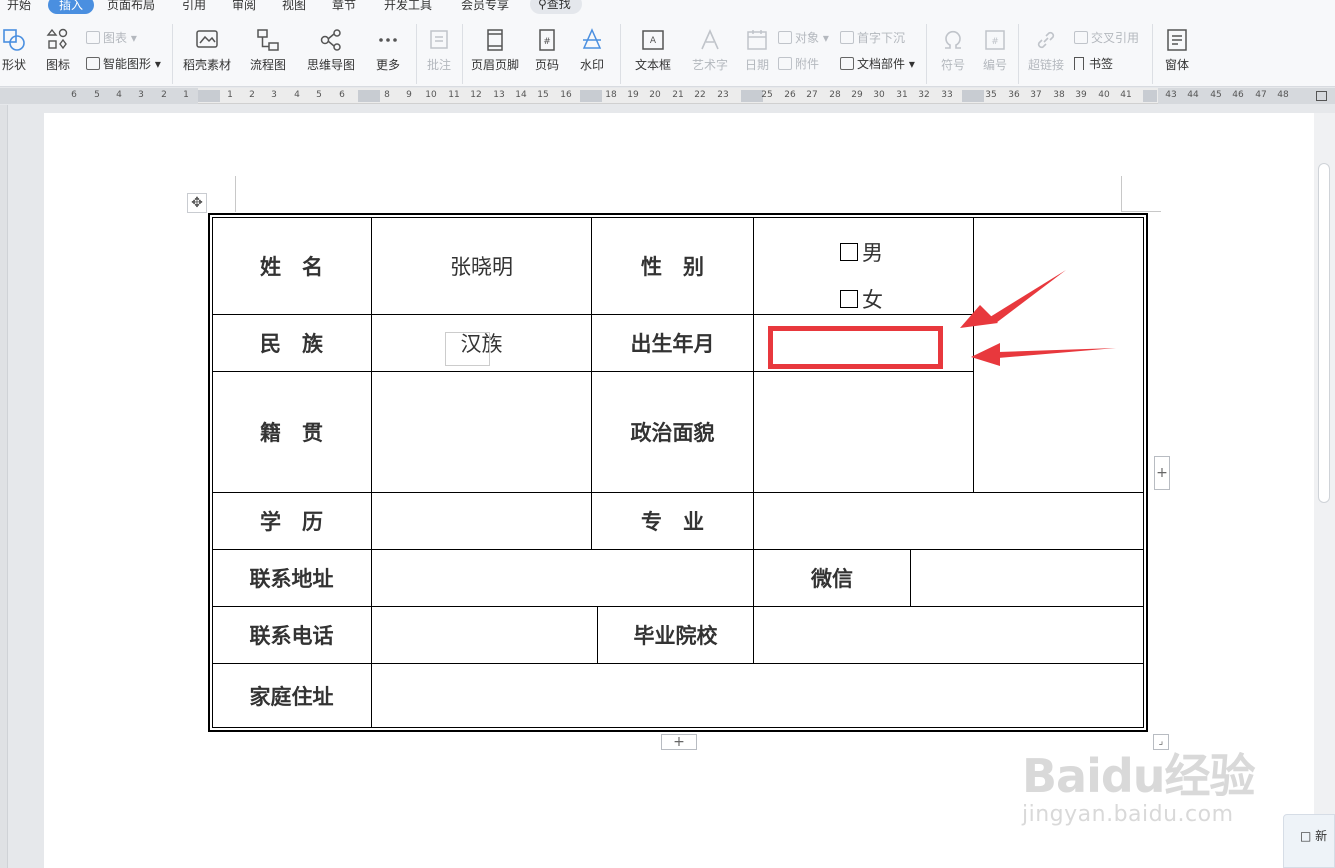  Describe the element at coordinates (197, 203) in the screenshot. I see `table-move-handle-icon: ✥` at that location.